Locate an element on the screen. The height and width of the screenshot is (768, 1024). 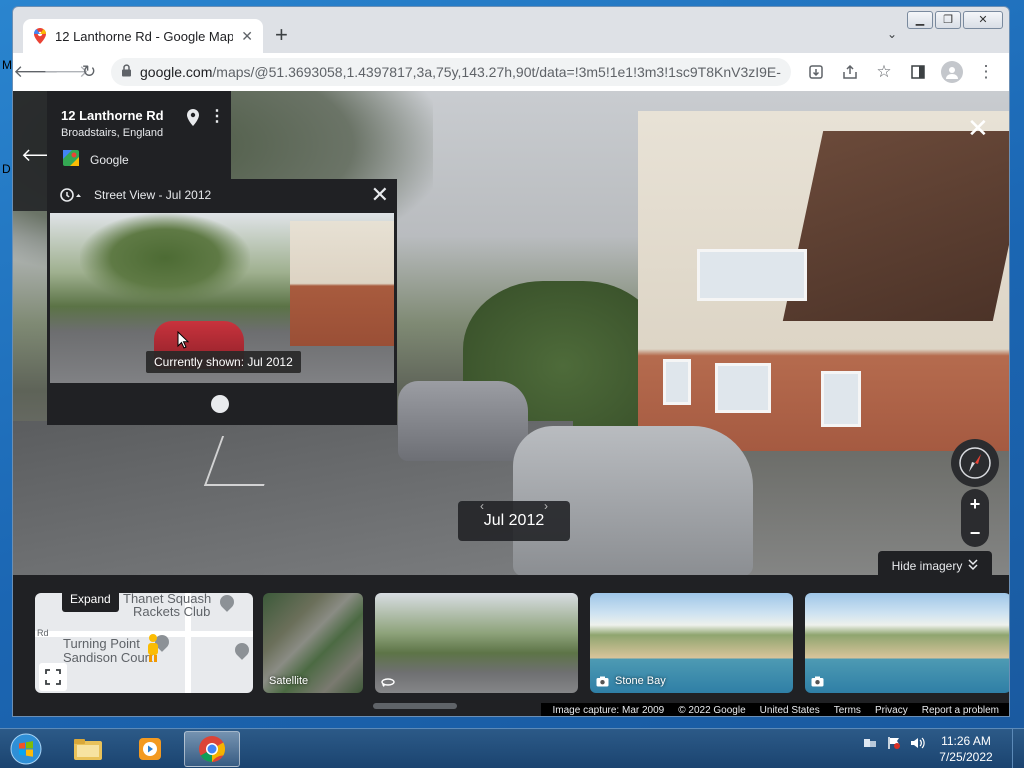
copyright-text: © 2022 Google is located at coordinates (712, 710).